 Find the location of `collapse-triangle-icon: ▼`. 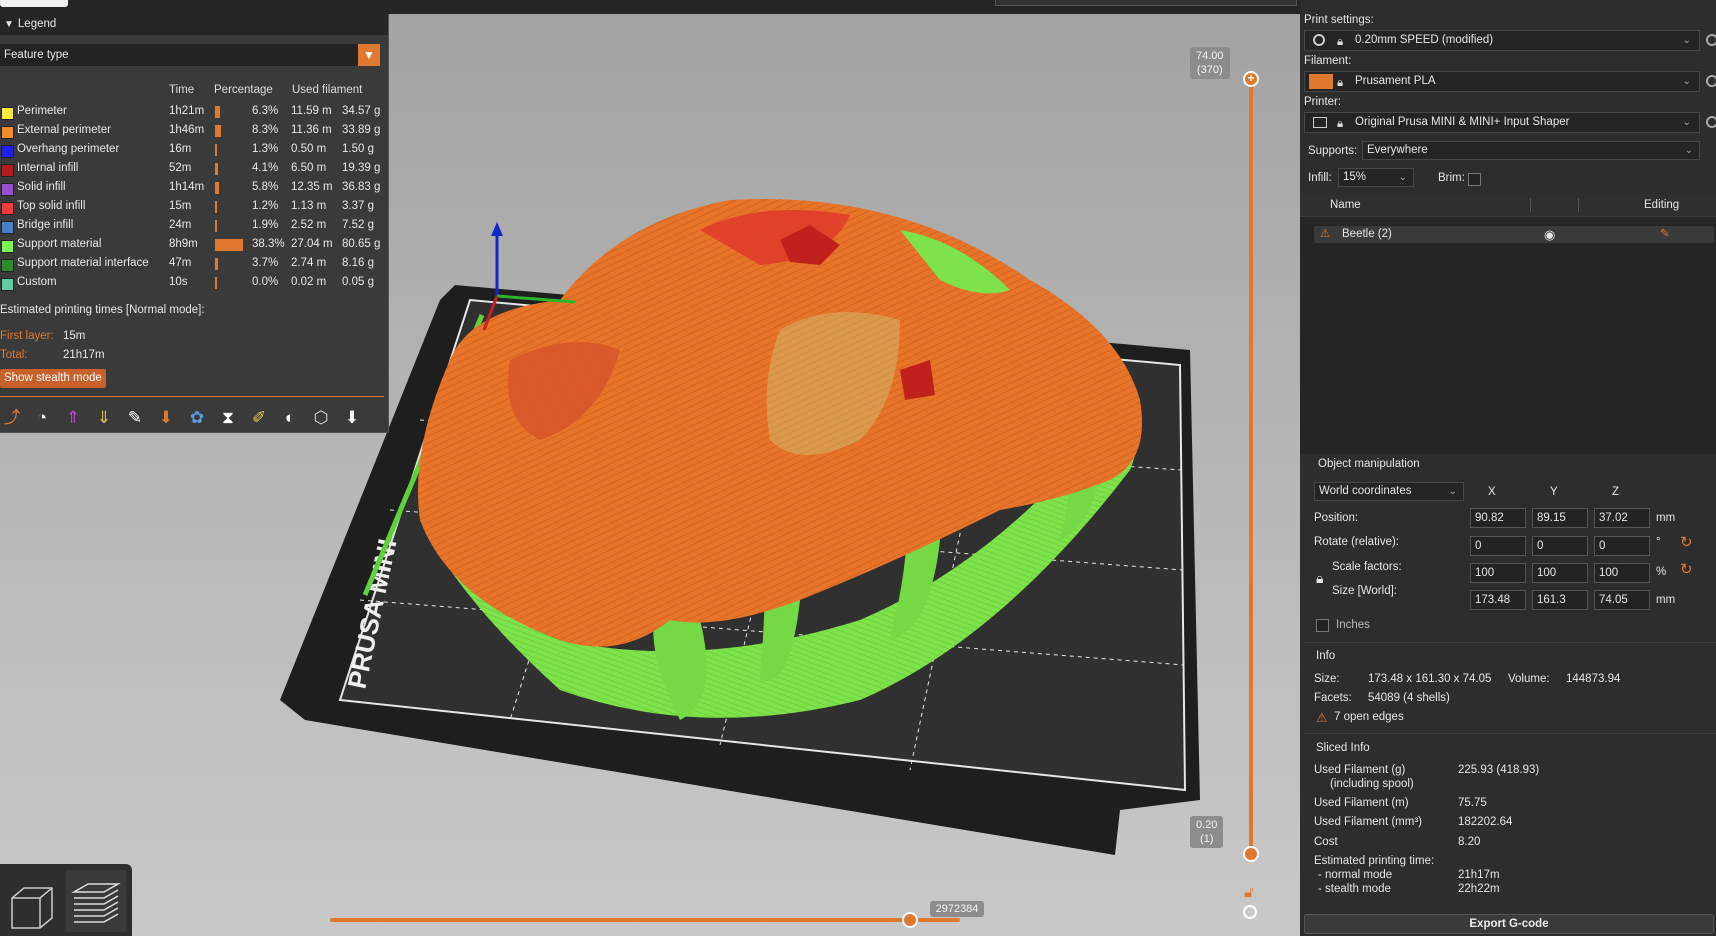

collapse-triangle-icon: ▼ is located at coordinates (9, 24).